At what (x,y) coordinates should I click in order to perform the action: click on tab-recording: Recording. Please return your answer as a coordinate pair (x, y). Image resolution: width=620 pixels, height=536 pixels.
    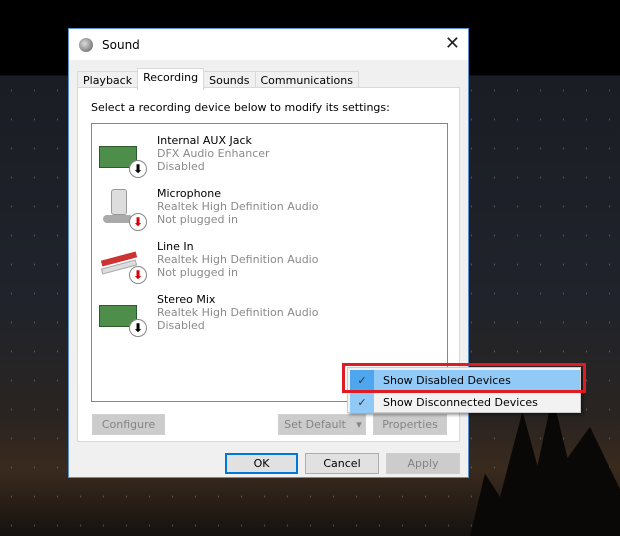
    Looking at the image, I should click on (171, 79).